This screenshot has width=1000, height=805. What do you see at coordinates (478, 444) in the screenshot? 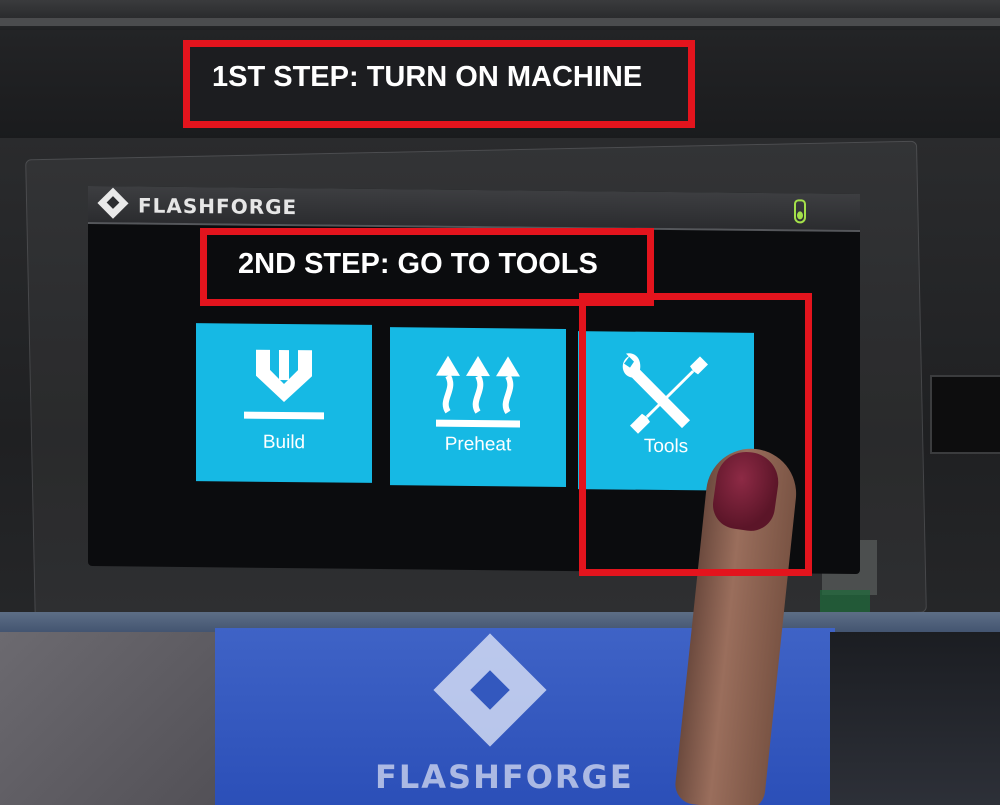
I see `preheat-label: Preheat` at bounding box center [478, 444].